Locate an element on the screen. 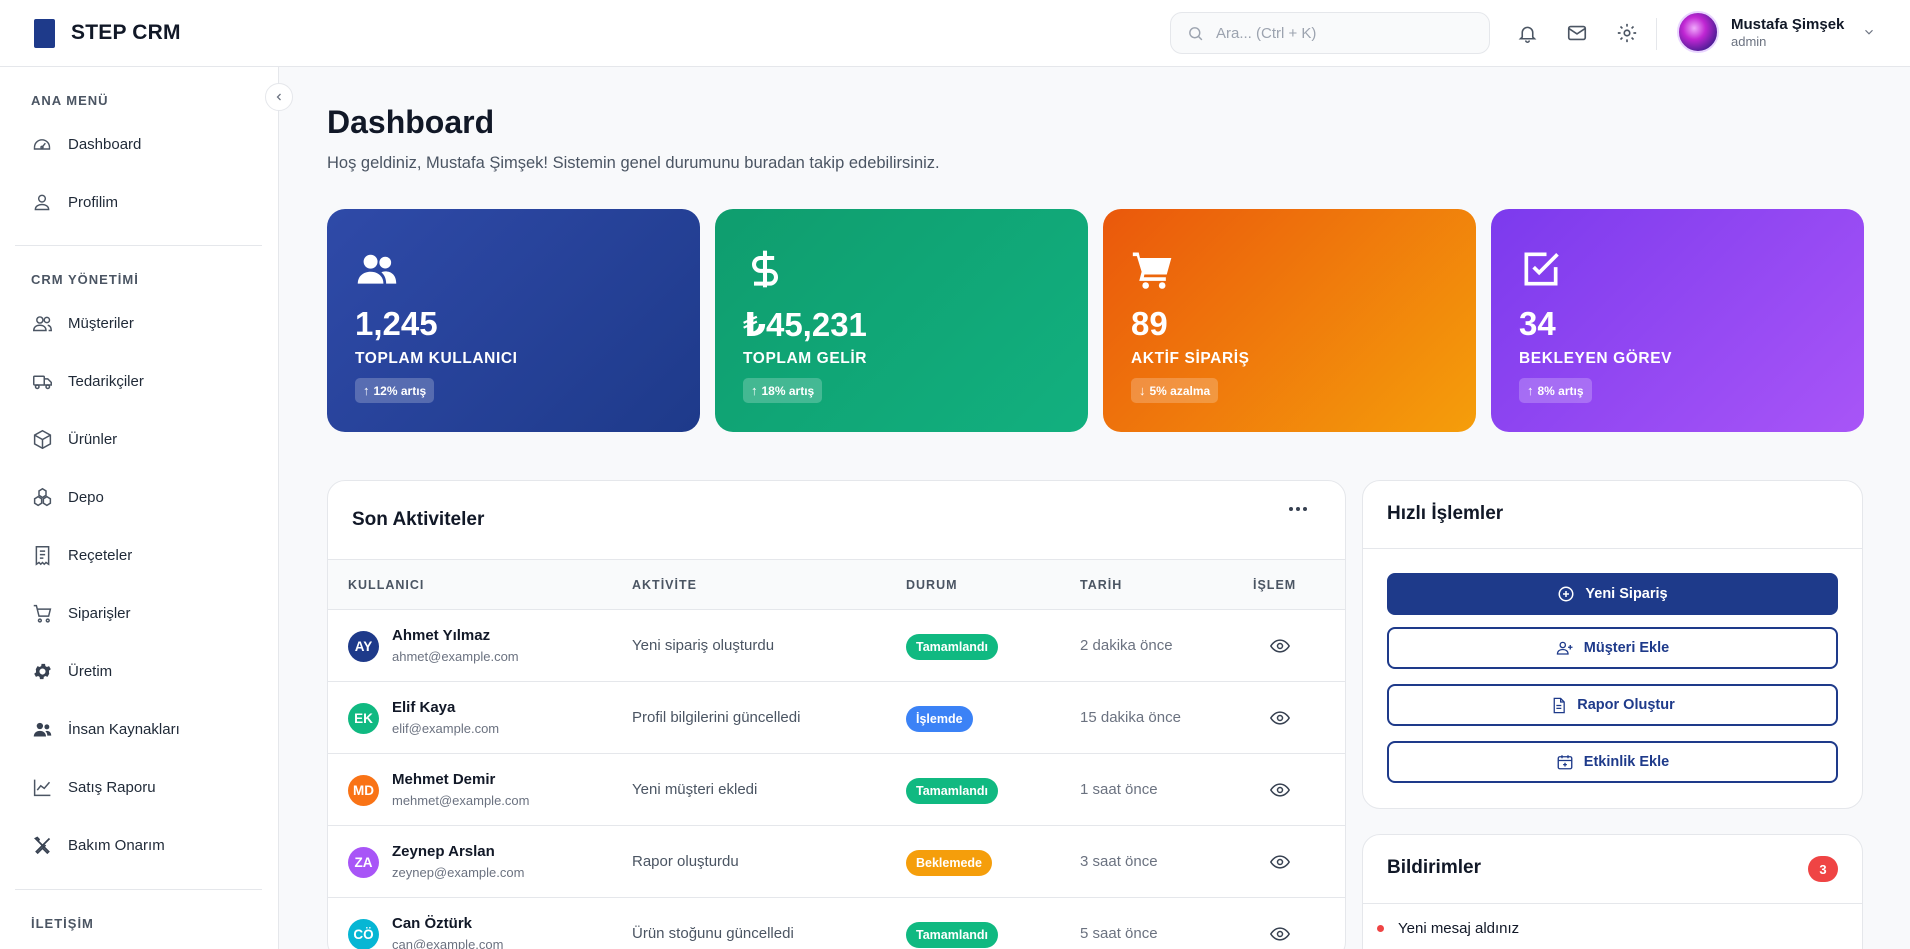 This screenshot has width=1910, height=949. user-name: Mustafa Şimşek is located at coordinates (1788, 24).